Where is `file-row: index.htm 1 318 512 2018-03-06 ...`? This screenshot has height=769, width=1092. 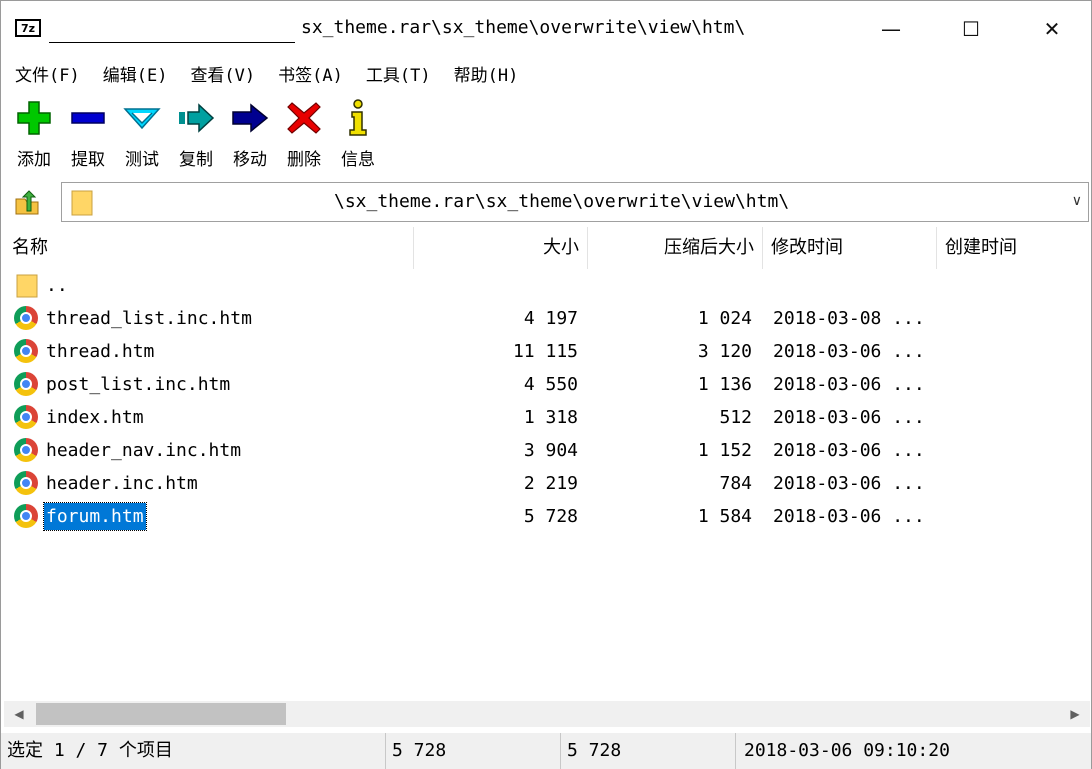
file-row: index.htm 1 318 512 2018-03-06 ... is located at coordinates (547, 417).